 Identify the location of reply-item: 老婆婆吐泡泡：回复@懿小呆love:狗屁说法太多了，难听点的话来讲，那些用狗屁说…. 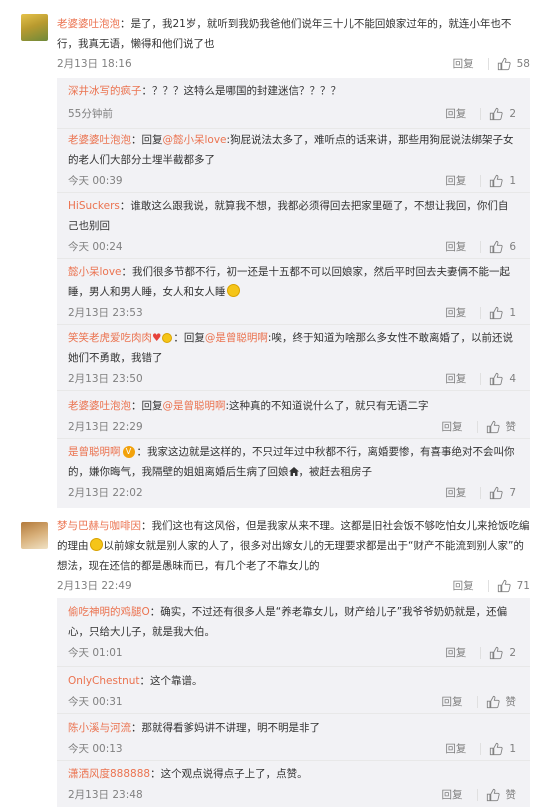
(293, 160).